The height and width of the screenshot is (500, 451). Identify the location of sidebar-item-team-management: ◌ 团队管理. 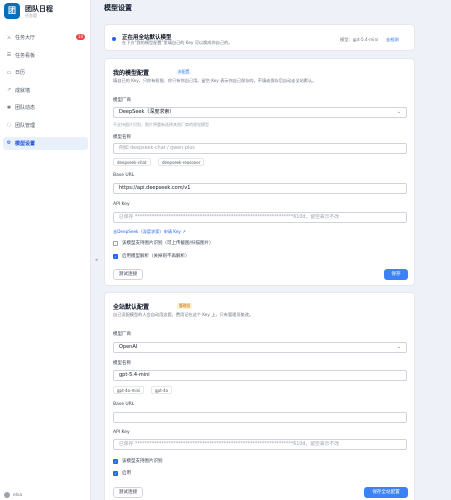
(45, 125).